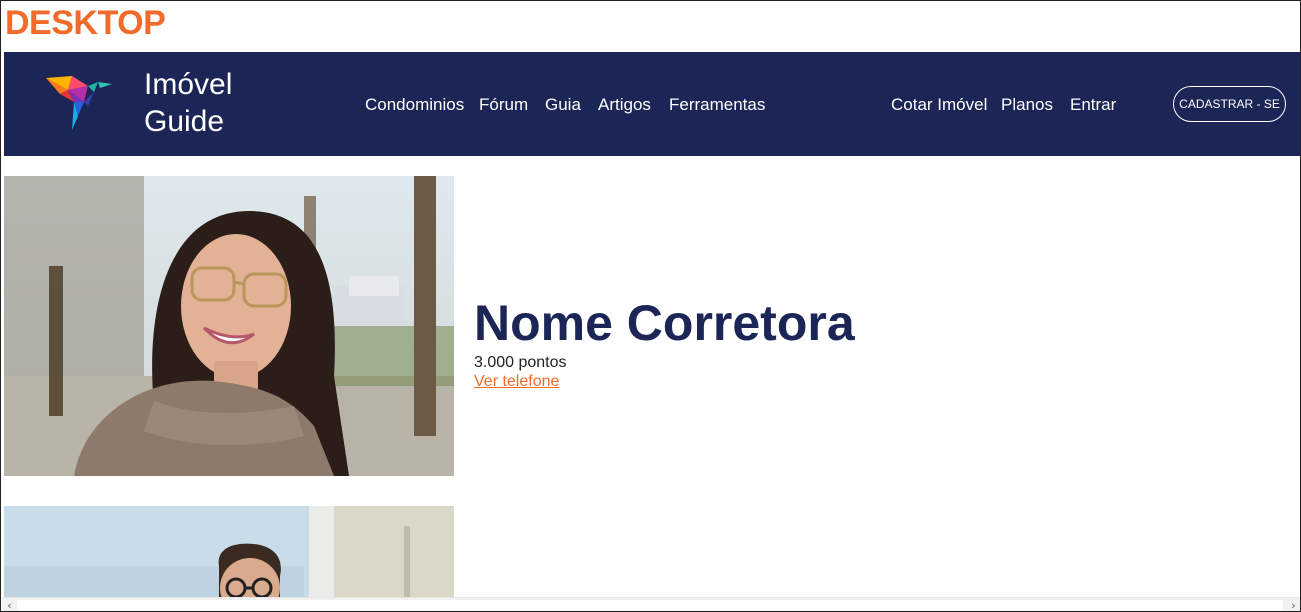 This screenshot has height=612, width=1301. Describe the element at coordinates (664, 323) in the screenshot. I see `agent-name: Nome Corretora` at that location.